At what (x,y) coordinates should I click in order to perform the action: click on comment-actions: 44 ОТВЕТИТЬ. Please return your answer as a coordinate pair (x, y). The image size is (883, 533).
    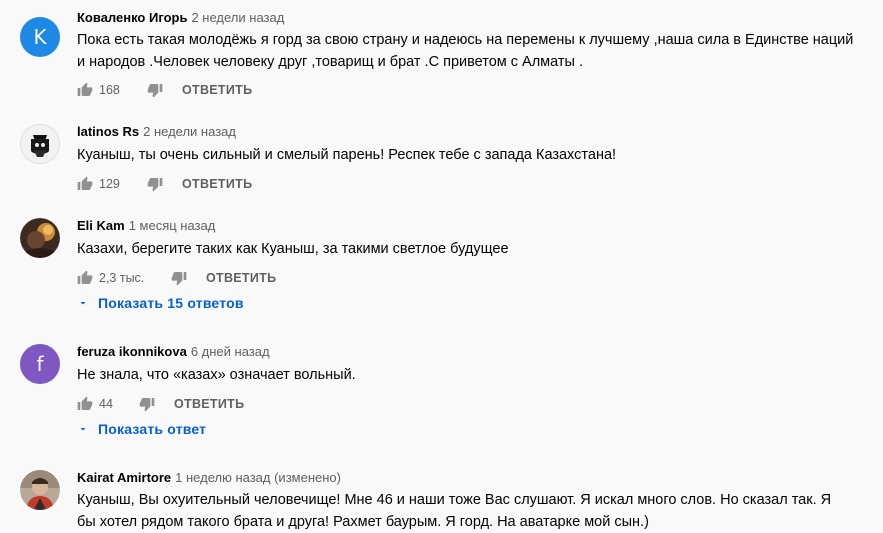
    Looking at the image, I should click on (159, 404).